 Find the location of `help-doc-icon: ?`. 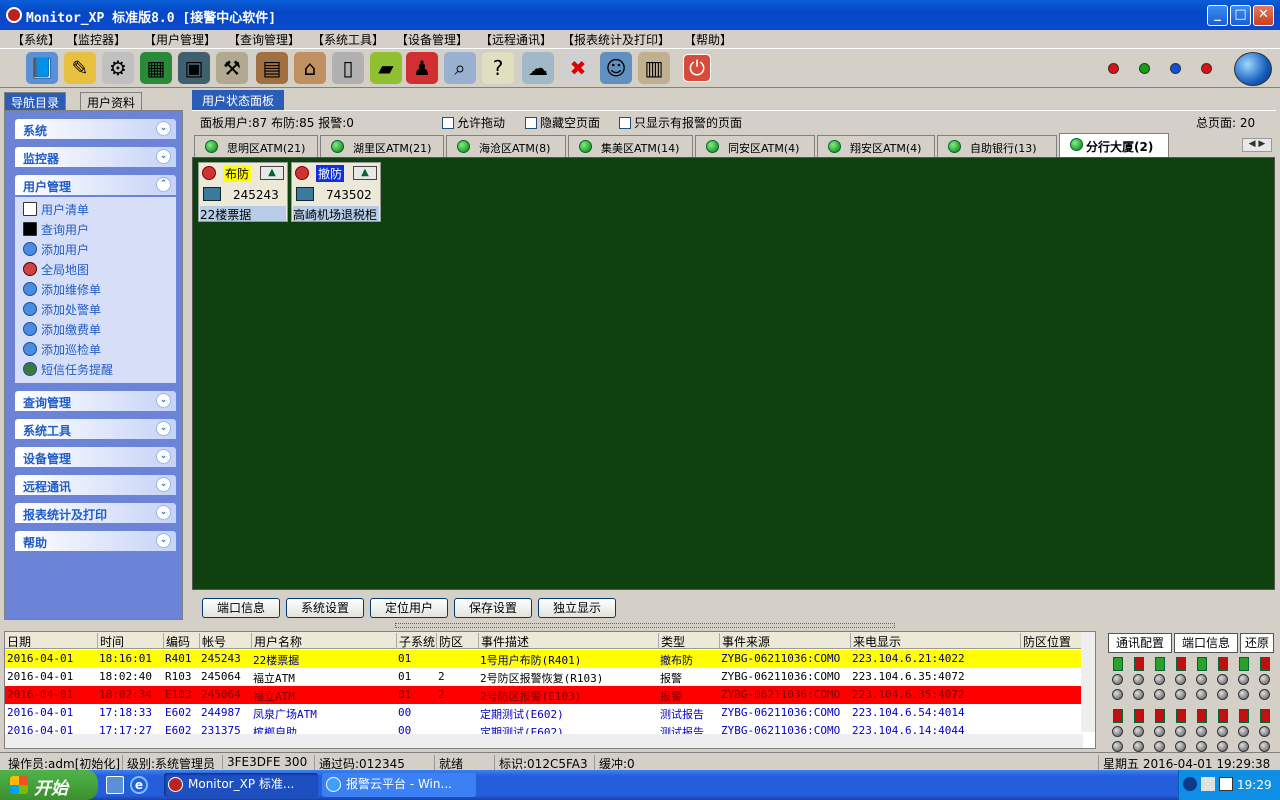

help-doc-icon: ? is located at coordinates (498, 68).